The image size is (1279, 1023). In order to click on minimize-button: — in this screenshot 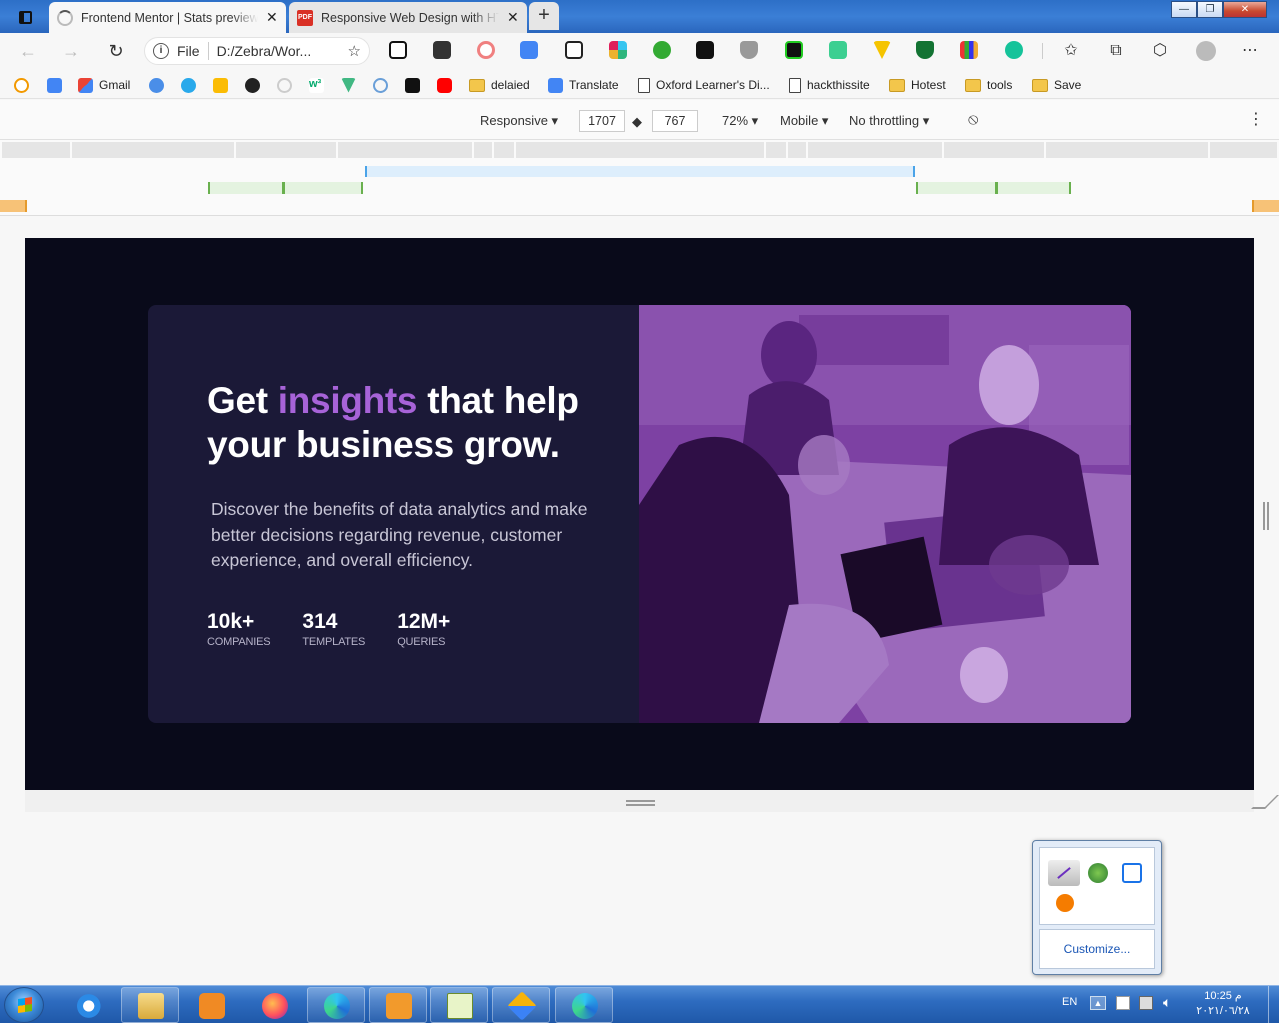, I will do `click(1184, 9)`.